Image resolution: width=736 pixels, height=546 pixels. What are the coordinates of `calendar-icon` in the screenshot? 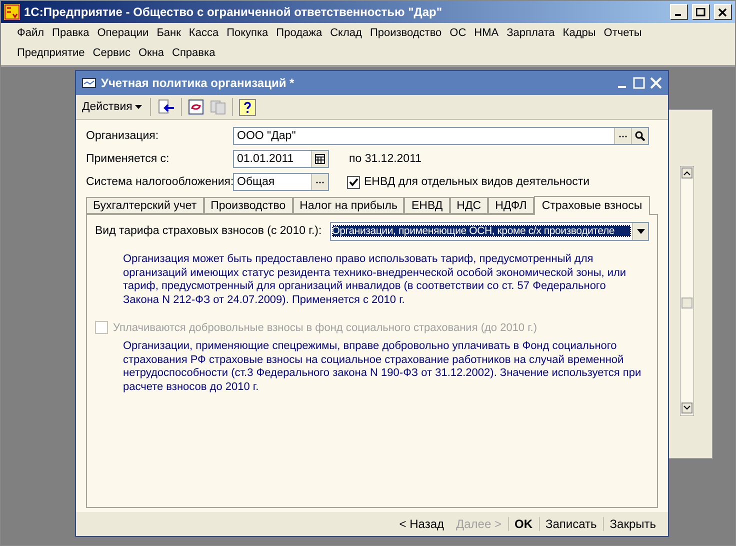 It's located at (320, 159).